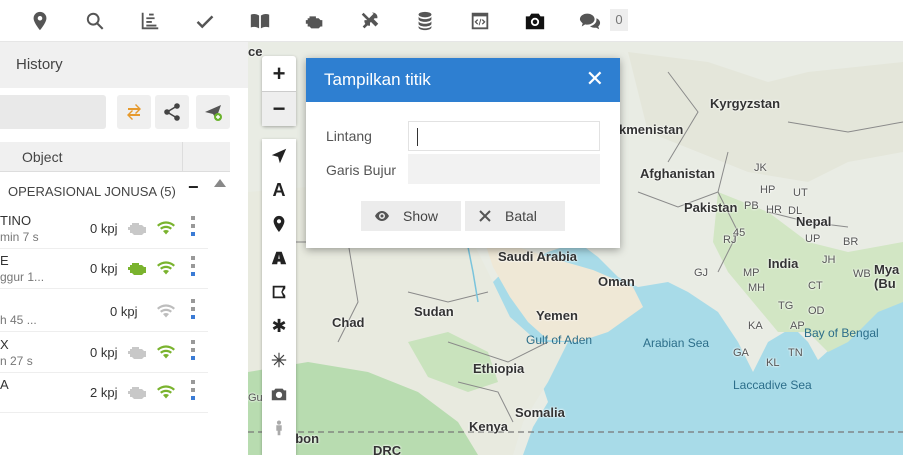 The image size is (903, 455). Describe the element at coordinates (220, 183) in the screenshot. I see `scroll-up-arrow-icon` at that location.